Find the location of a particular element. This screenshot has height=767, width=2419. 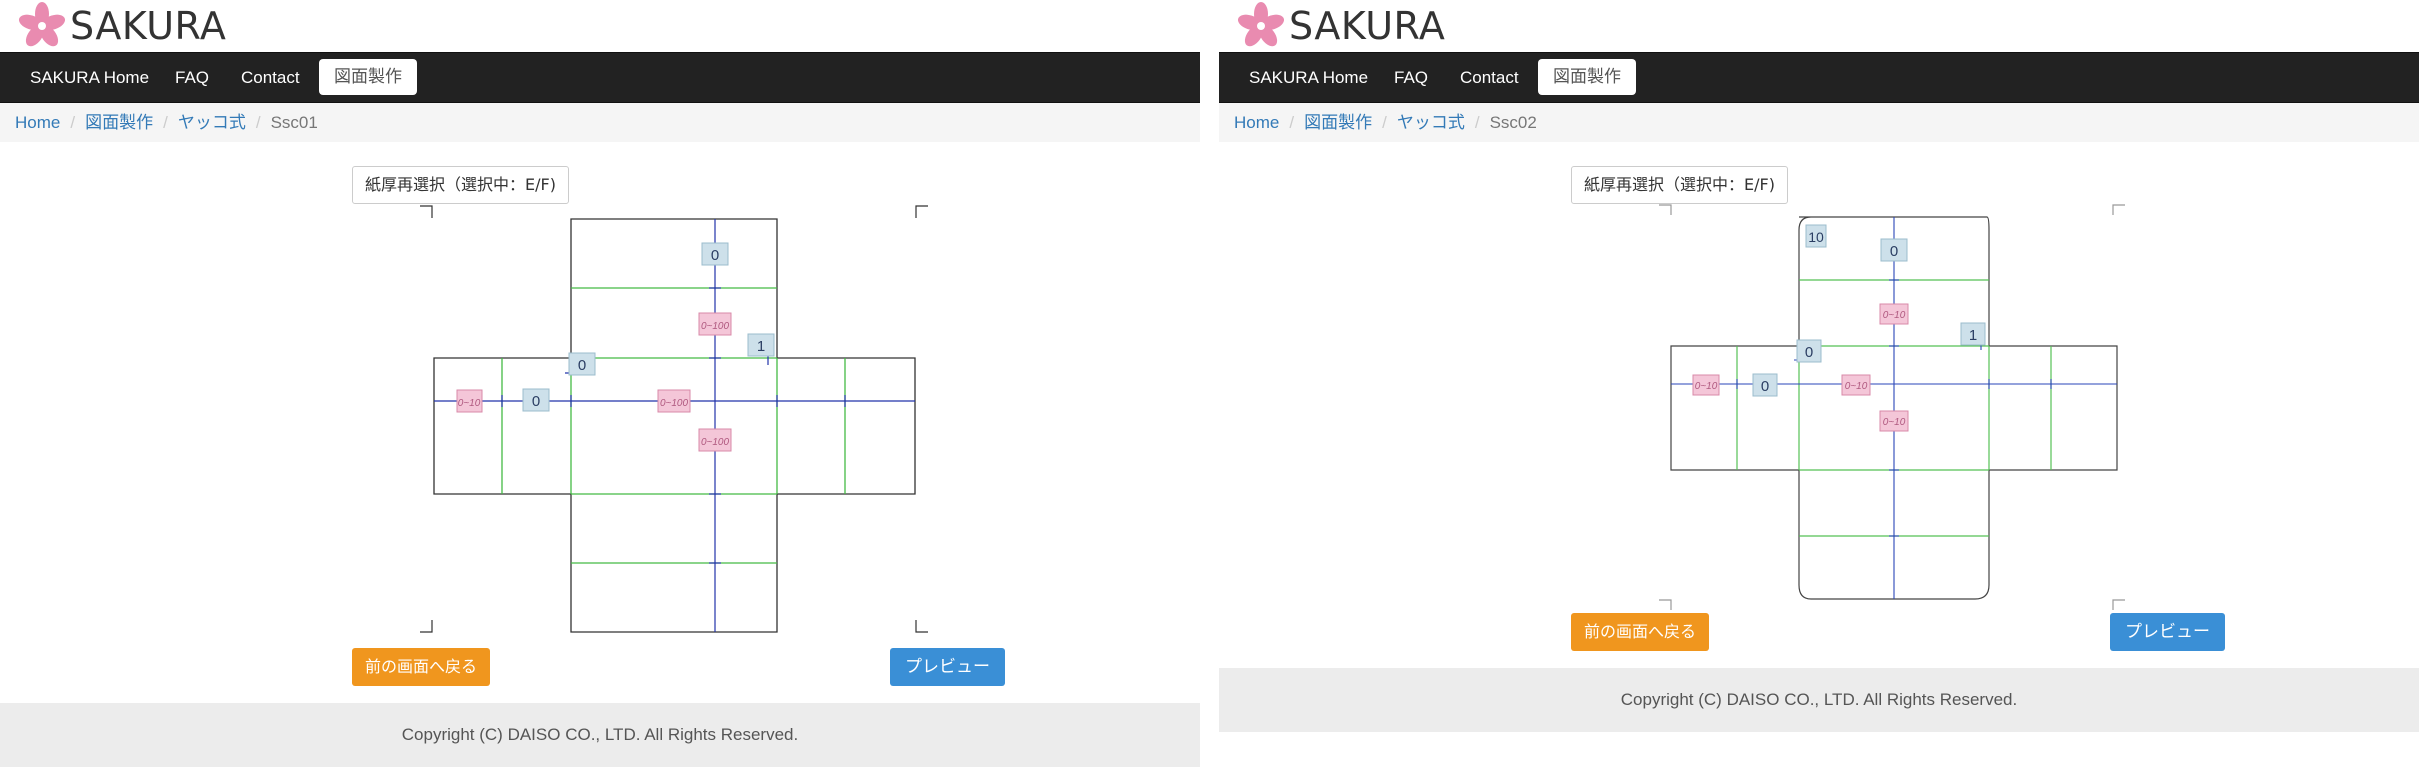

fold-lines is located at coordinates (673, 425).